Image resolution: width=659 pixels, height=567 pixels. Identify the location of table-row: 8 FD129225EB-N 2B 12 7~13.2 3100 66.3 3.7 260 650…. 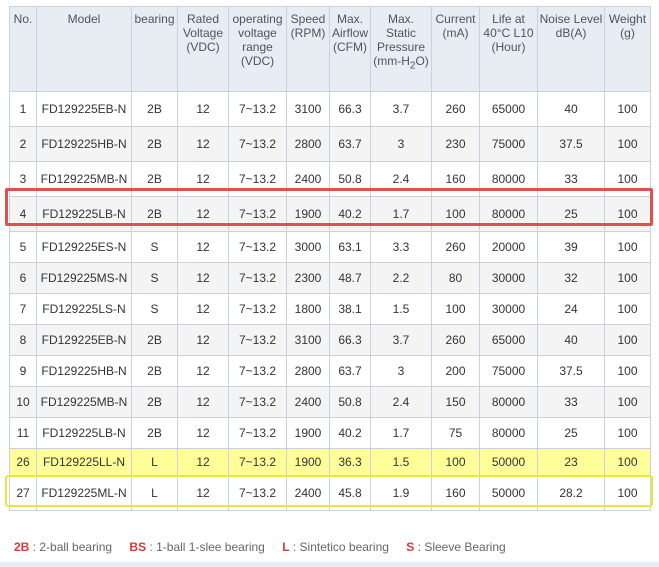
(330, 340).